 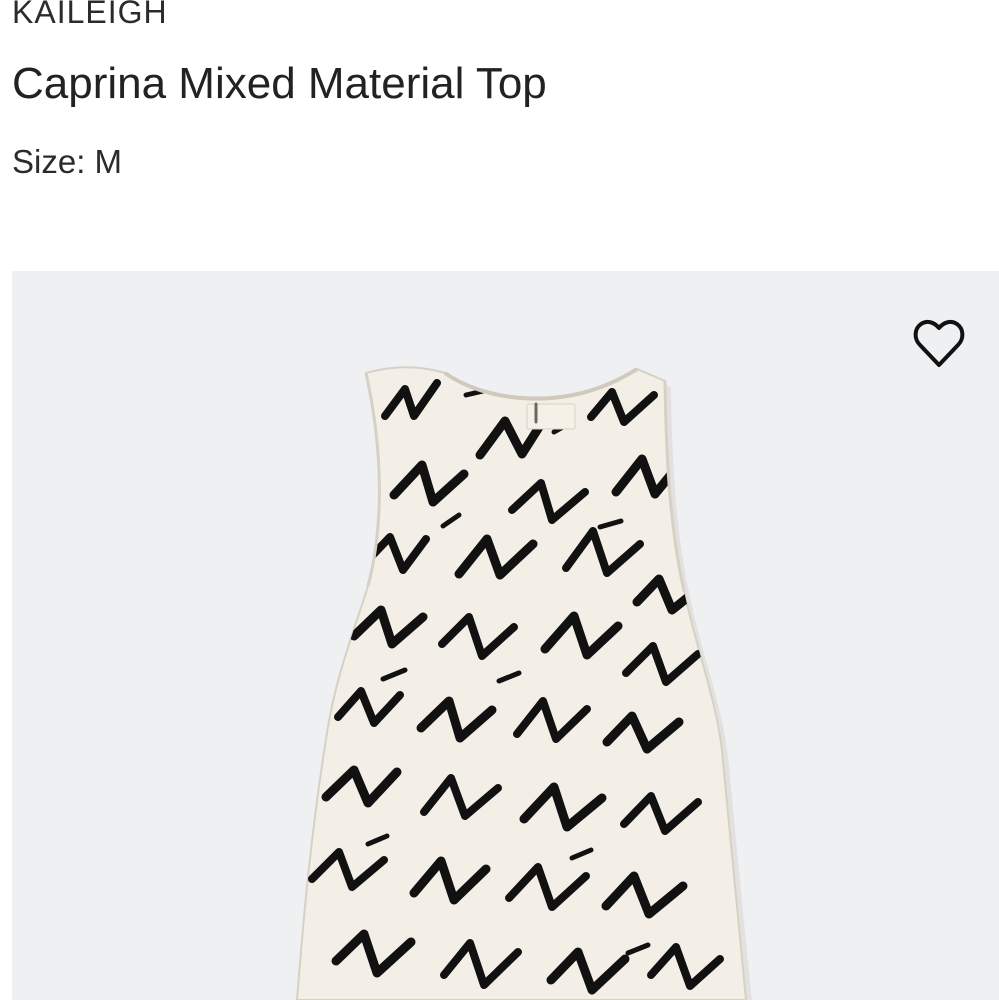 What do you see at coordinates (67, 161) in the screenshot?
I see `size-label: Size: M` at bounding box center [67, 161].